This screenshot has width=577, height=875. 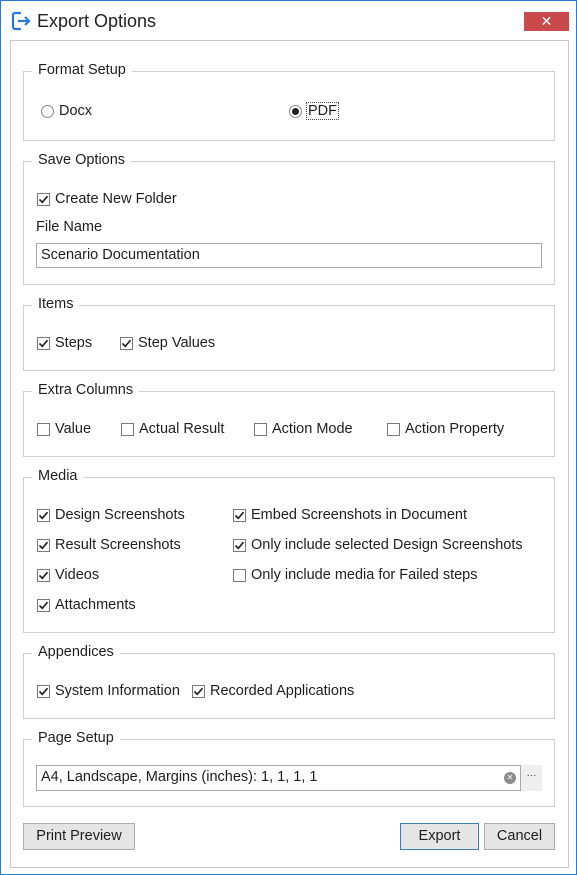 I want to click on action-mode-checkbox: Action Mode, so click(x=303, y=429).